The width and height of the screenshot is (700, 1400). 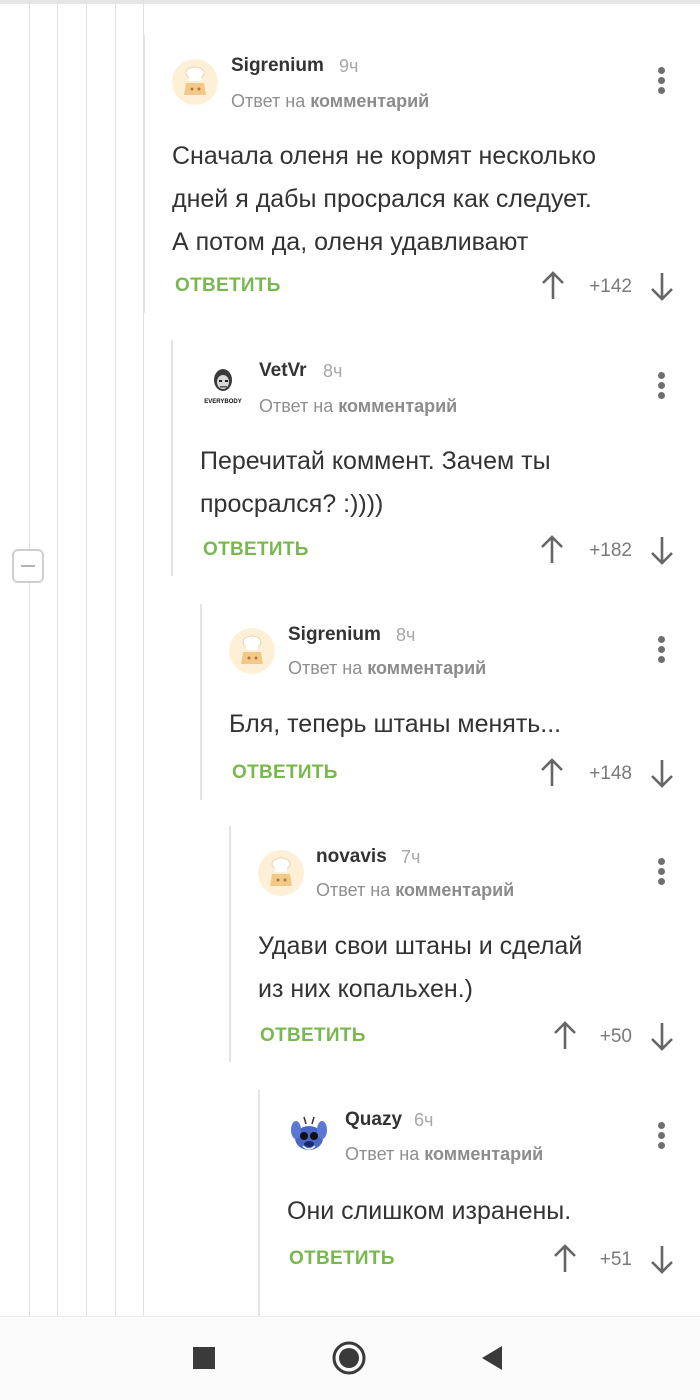 I want to click on home-circle-icon, so click(x=349, y=1358).